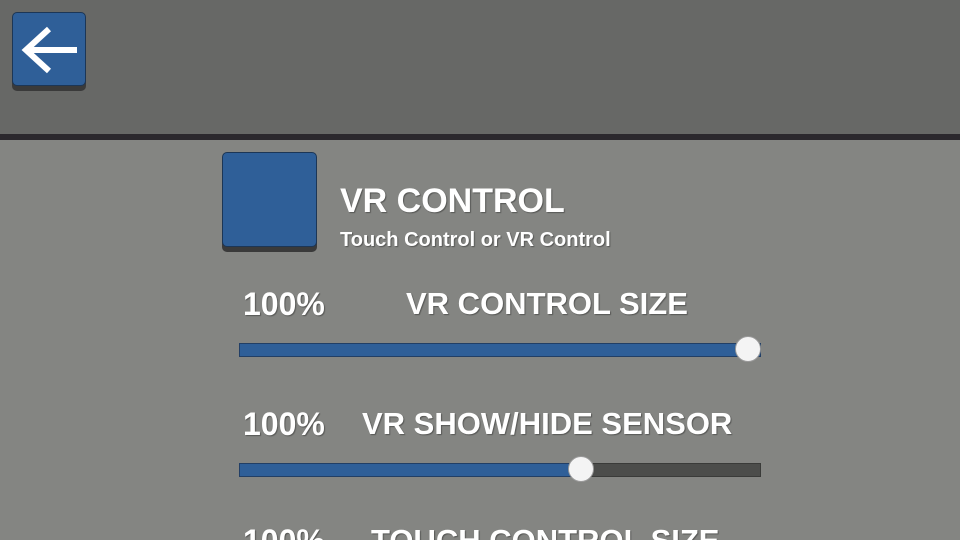 The image size is (960, 540). I want to click on vr-control-size-label: VR CONTROL SIZE, so click(547, 303).